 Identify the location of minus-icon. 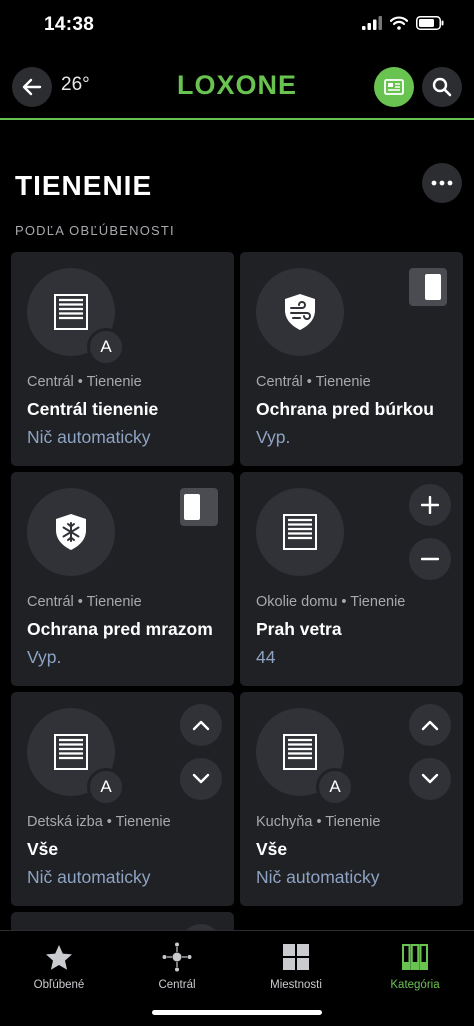
(430, 559).